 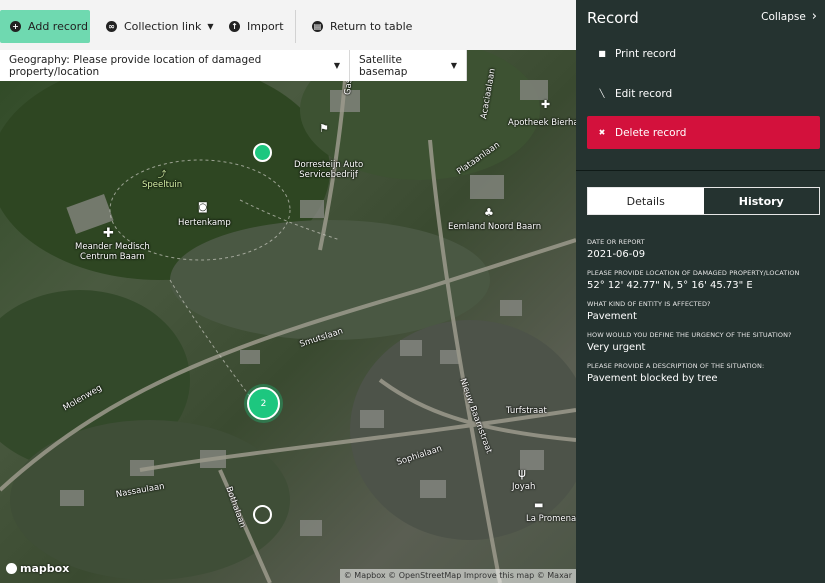 What do you see at coordinates (495, 227) in the screenshot?
I see `map-label-eemland: Eemland Noord Baarn` at bounding box center [495, 227].